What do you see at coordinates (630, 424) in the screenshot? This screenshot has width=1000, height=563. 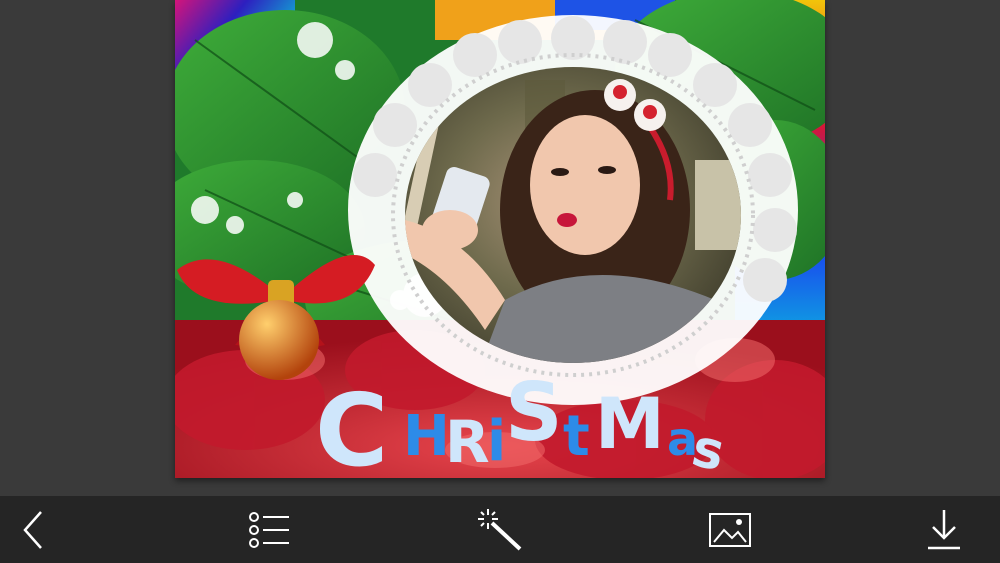 I see `title-letter-m: M` at bounding box center [630, 424].